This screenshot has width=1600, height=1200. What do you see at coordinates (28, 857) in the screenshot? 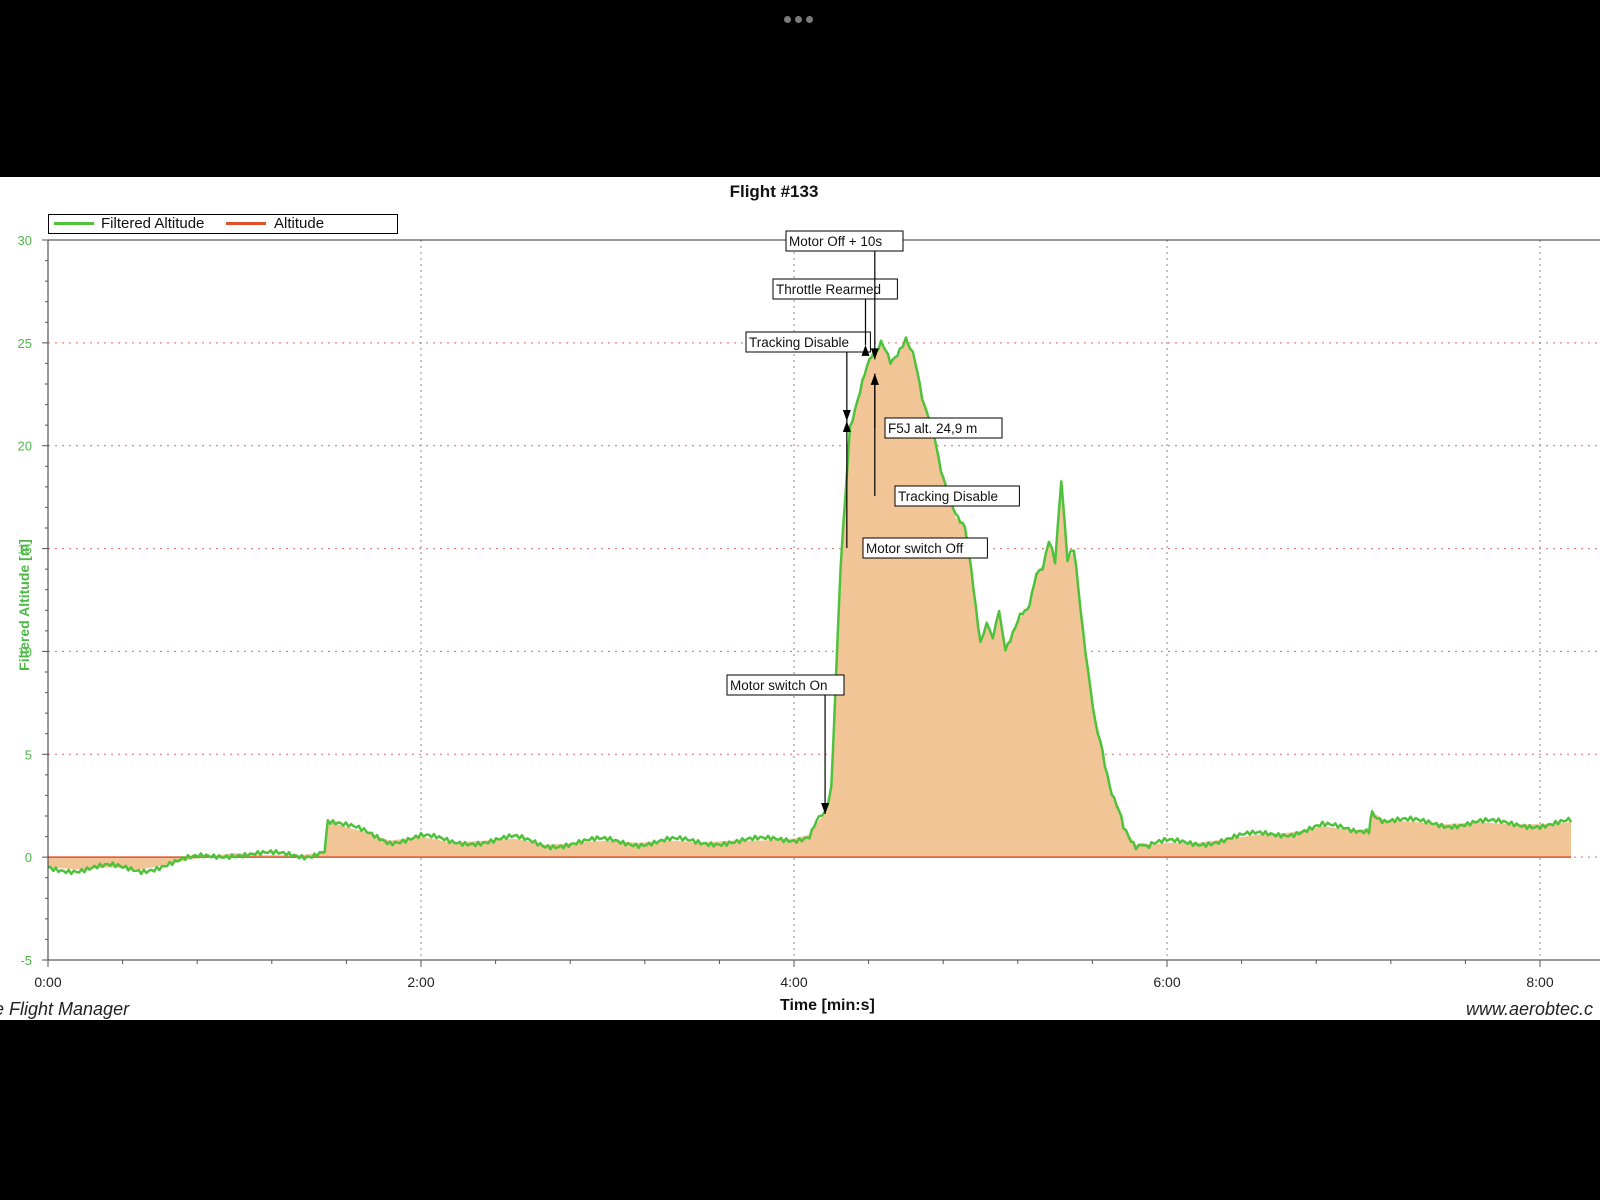
I see `y-tick-label: 0` at bounding box center [28, 857].